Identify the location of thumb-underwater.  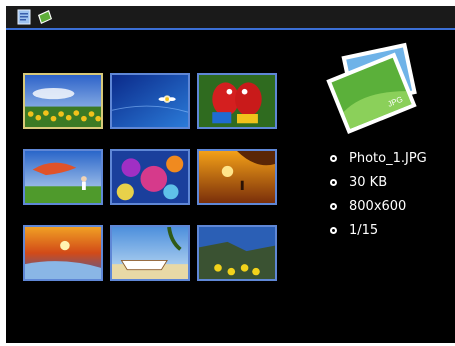
(150, 101).